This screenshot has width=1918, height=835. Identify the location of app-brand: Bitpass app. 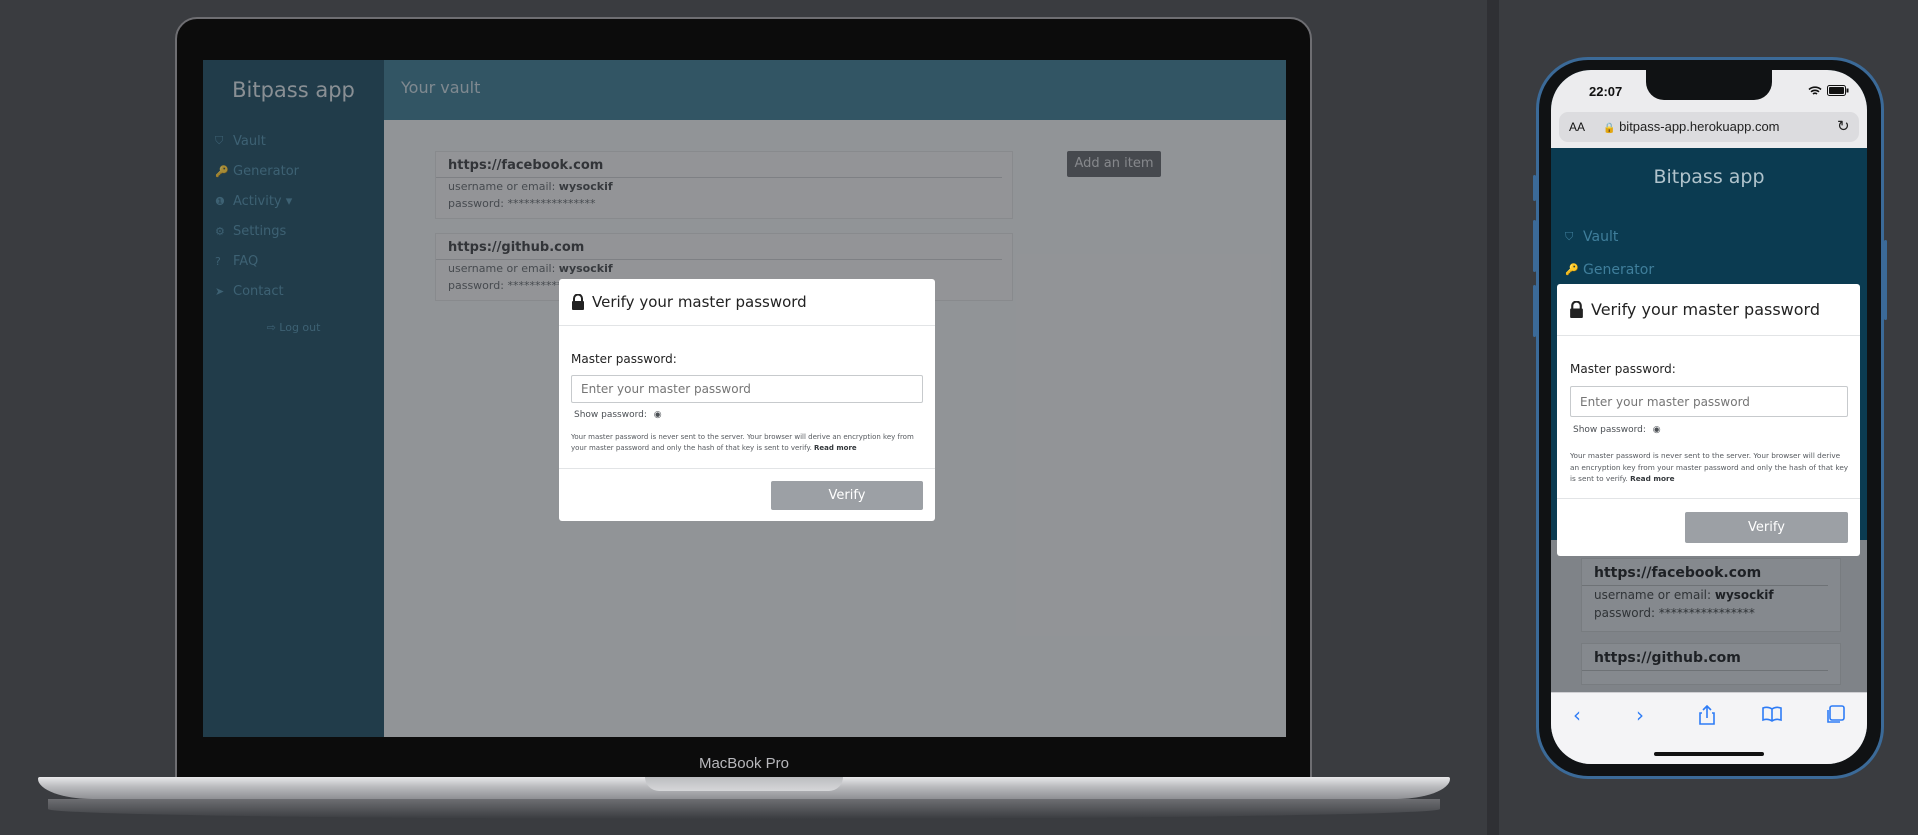
(1709, 177).